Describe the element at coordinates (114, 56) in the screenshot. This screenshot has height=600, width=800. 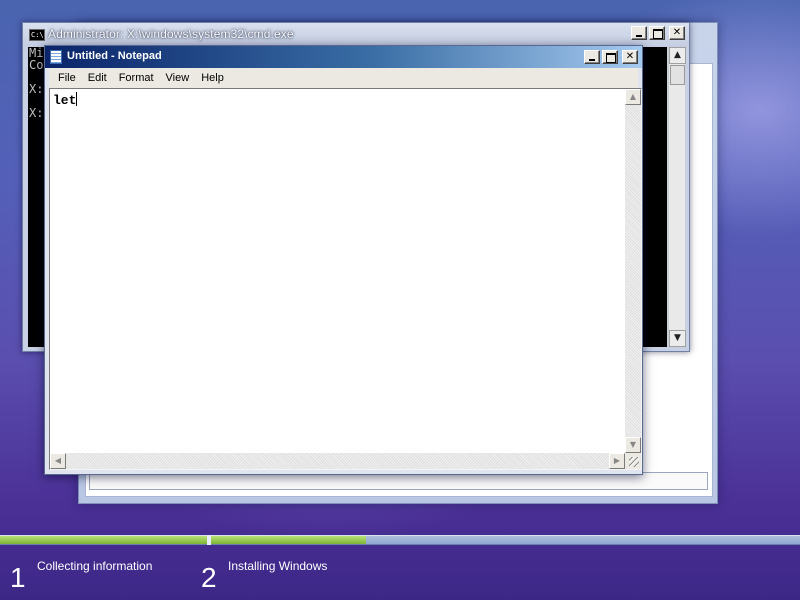
I see `notepad-title: Untitled - Notepad` at that location.